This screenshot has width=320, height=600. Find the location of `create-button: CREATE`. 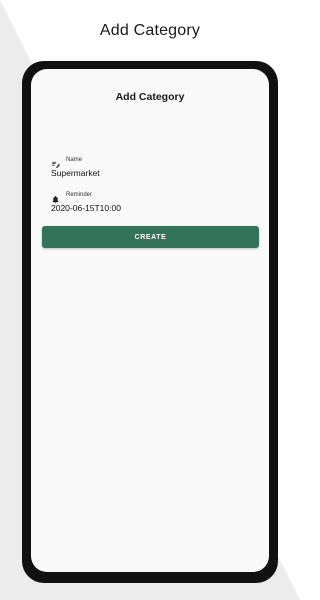

create-button: CREATE is located at coordinates (150, 237).